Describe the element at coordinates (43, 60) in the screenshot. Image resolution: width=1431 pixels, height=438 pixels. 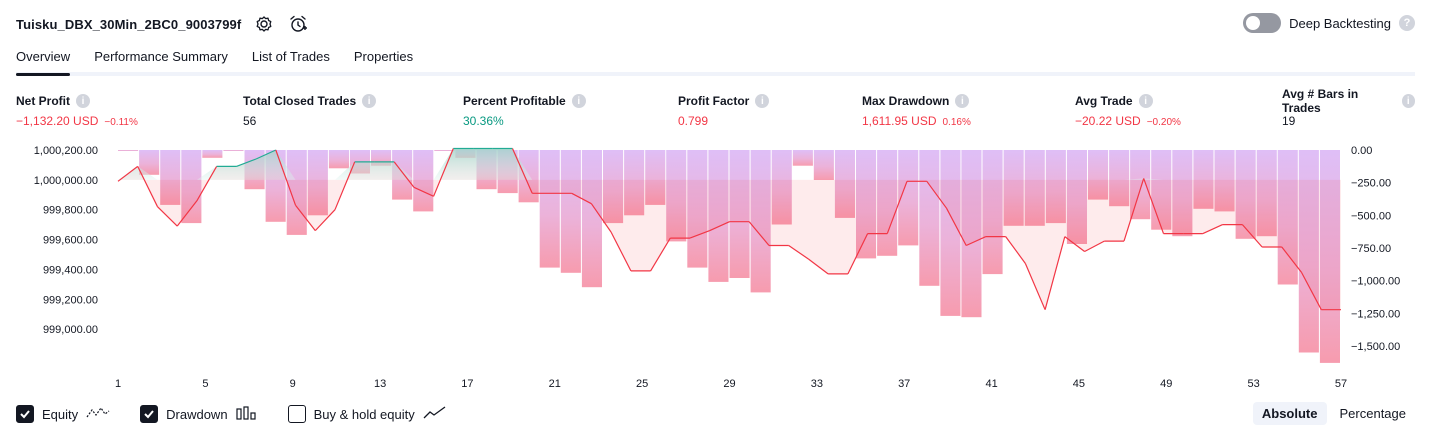
I see `tab-overview: Overview` at that location.